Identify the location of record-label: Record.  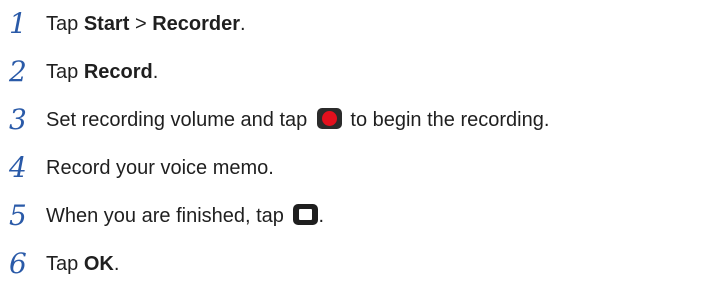
(118, 72).